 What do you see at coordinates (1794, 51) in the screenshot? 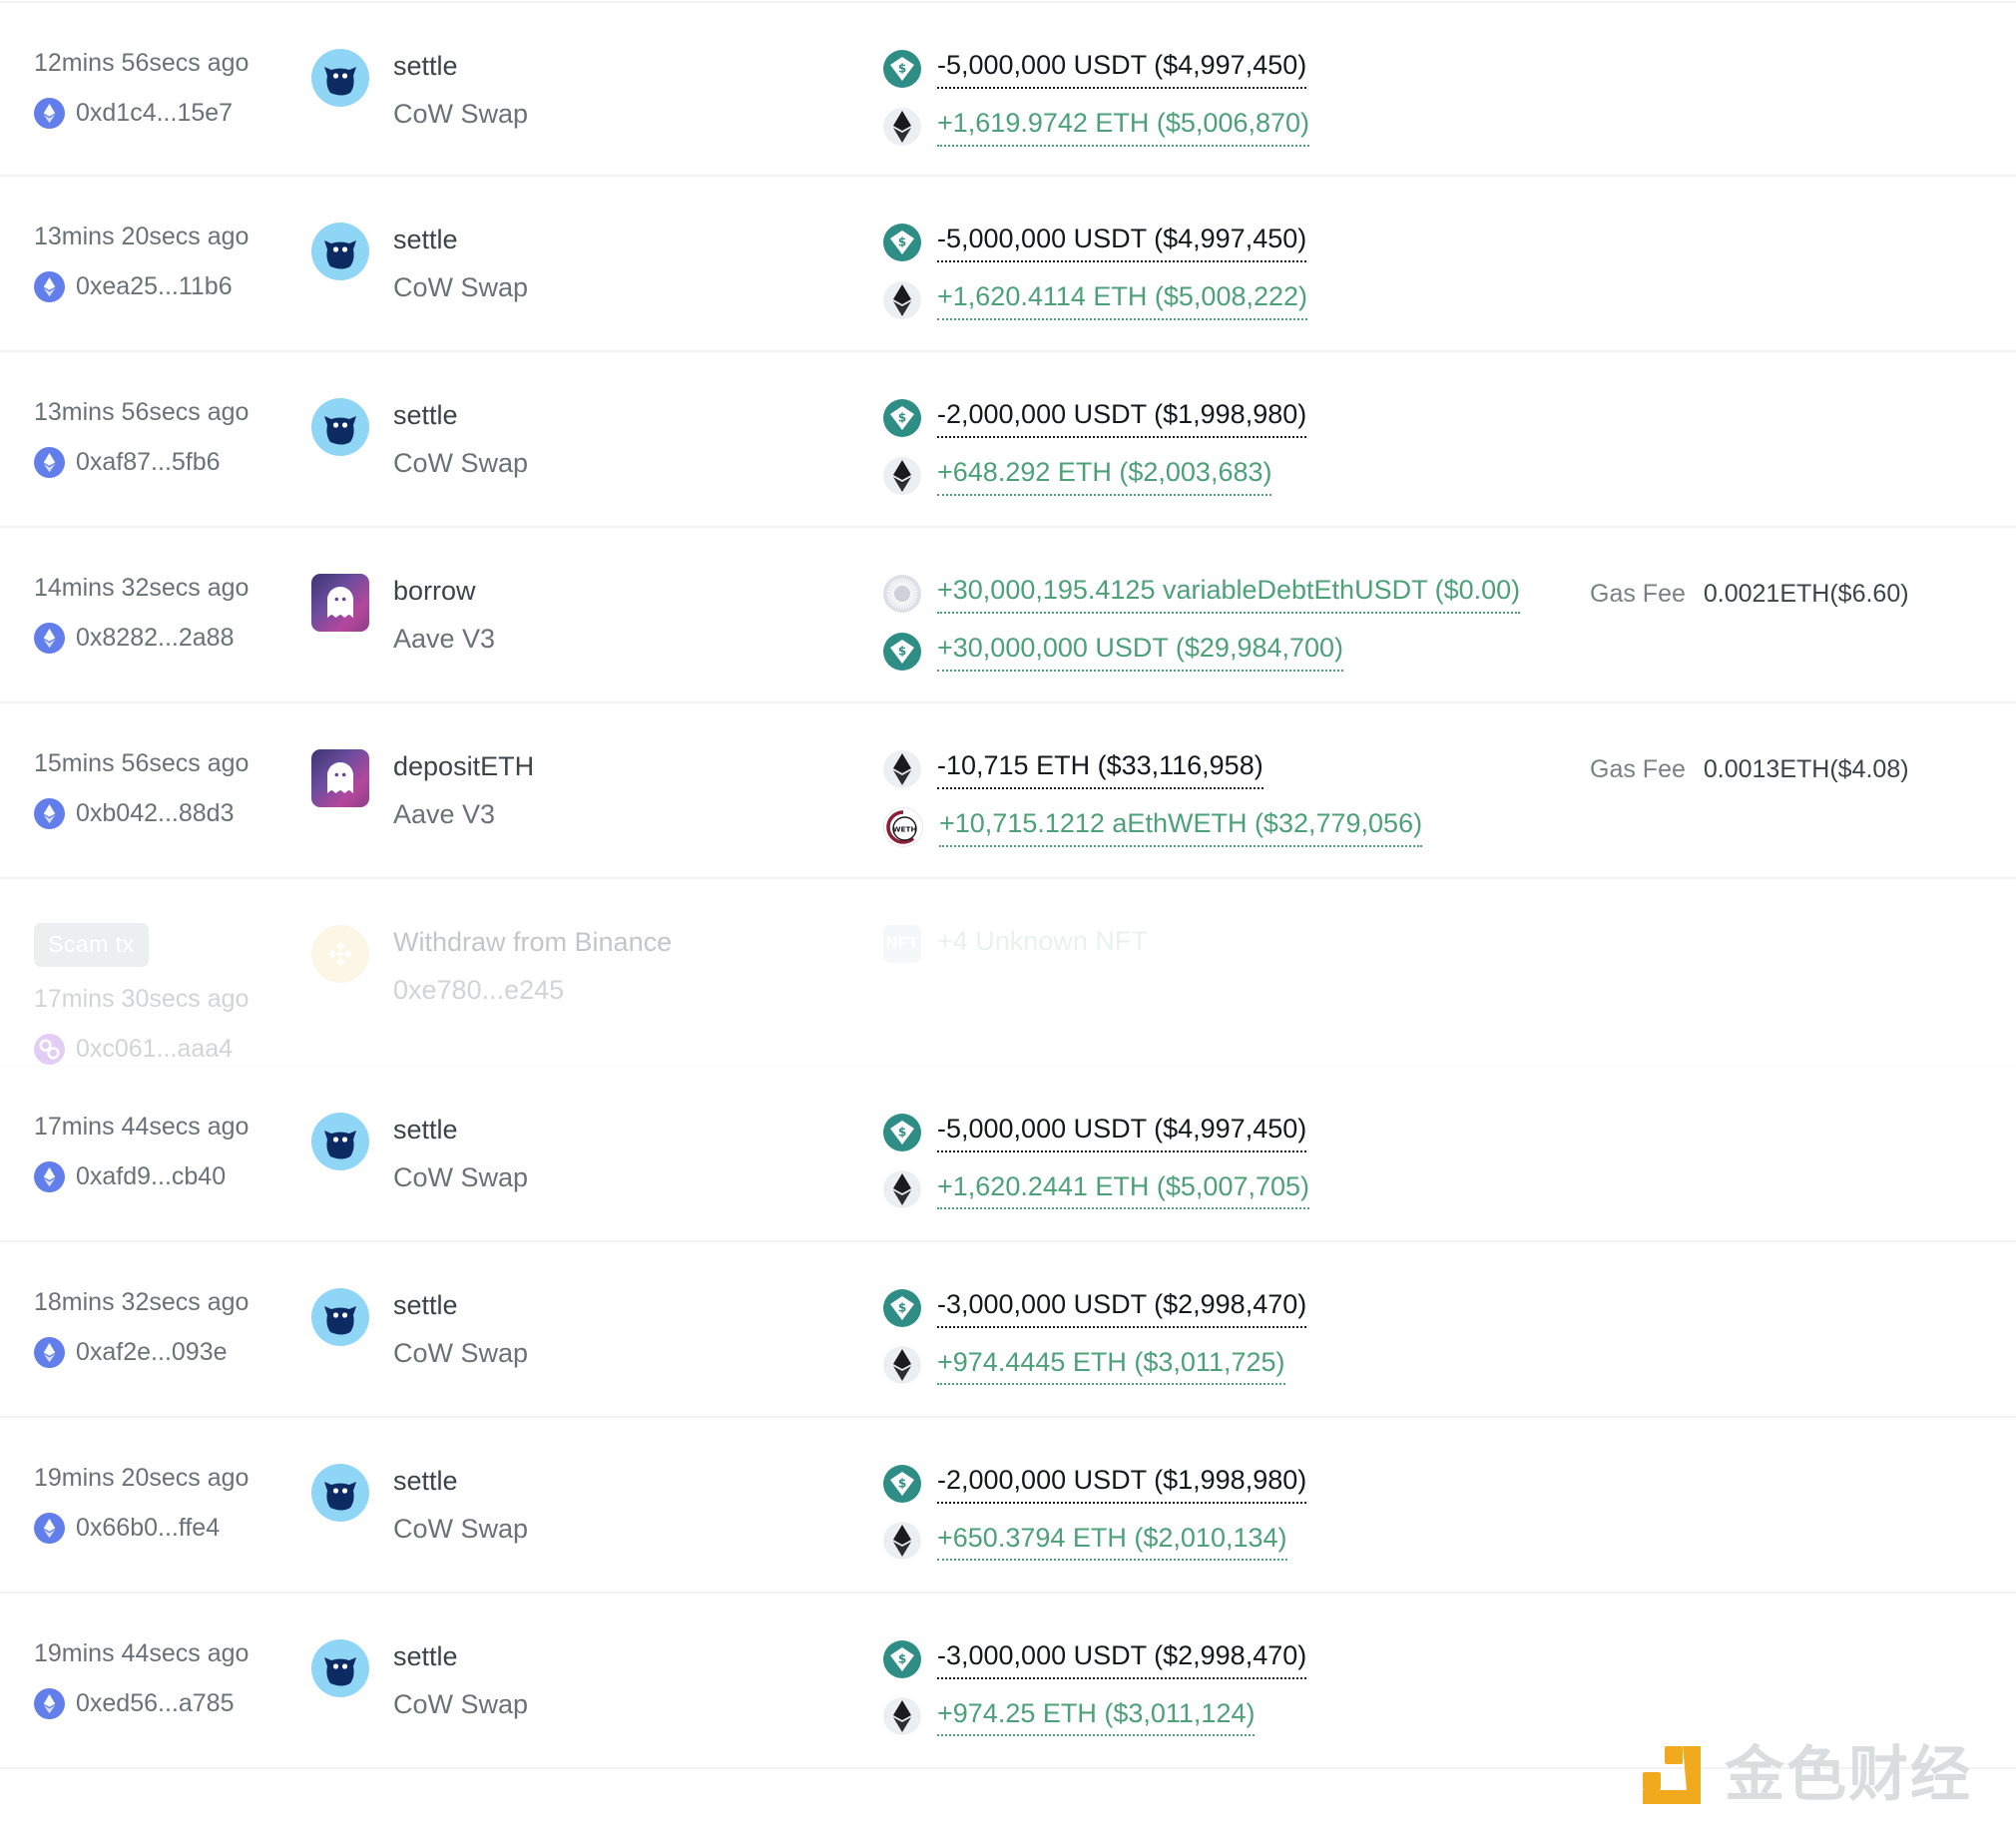
I see `gas-fee-cell` at bounding box center [1794, 51].